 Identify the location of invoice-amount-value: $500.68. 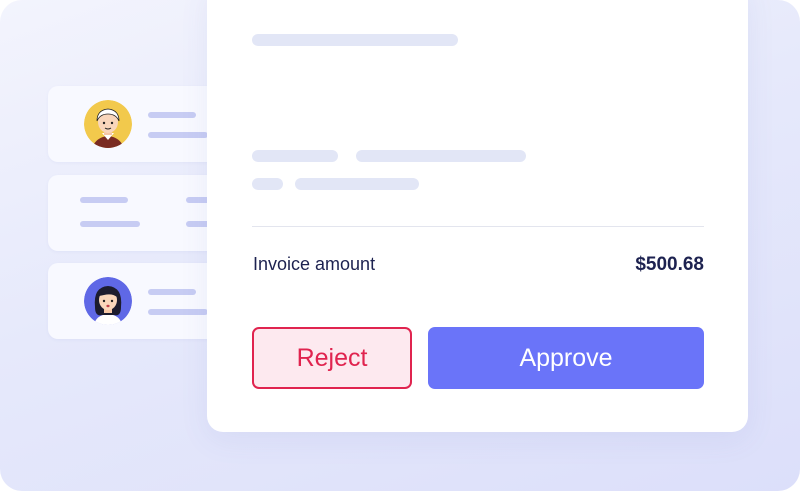
(669, 264).